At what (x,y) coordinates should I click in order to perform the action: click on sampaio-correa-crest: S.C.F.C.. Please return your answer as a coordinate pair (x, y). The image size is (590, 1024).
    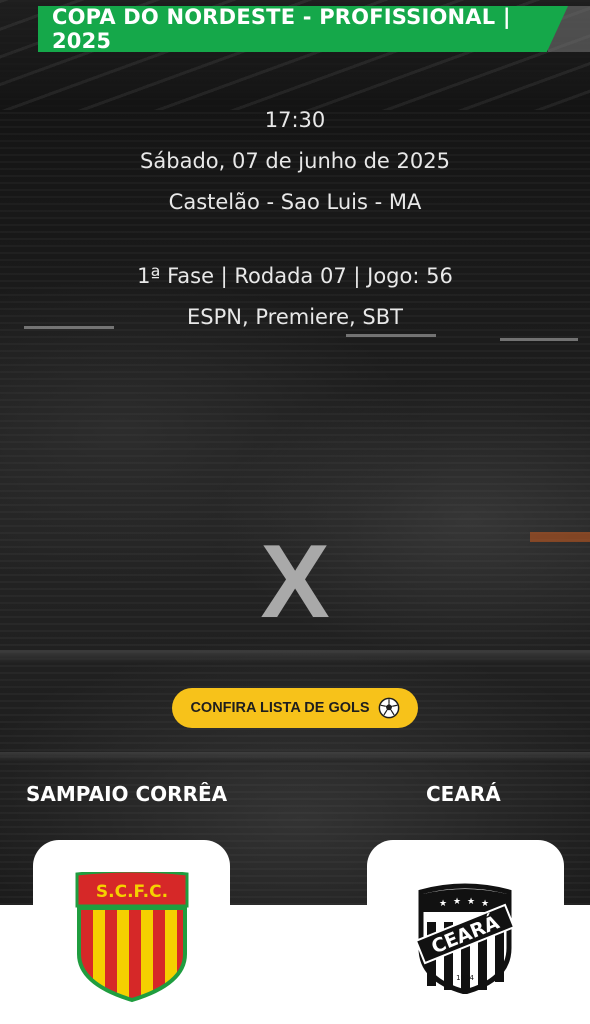
    Looking at the image, I should click on (132, 937).